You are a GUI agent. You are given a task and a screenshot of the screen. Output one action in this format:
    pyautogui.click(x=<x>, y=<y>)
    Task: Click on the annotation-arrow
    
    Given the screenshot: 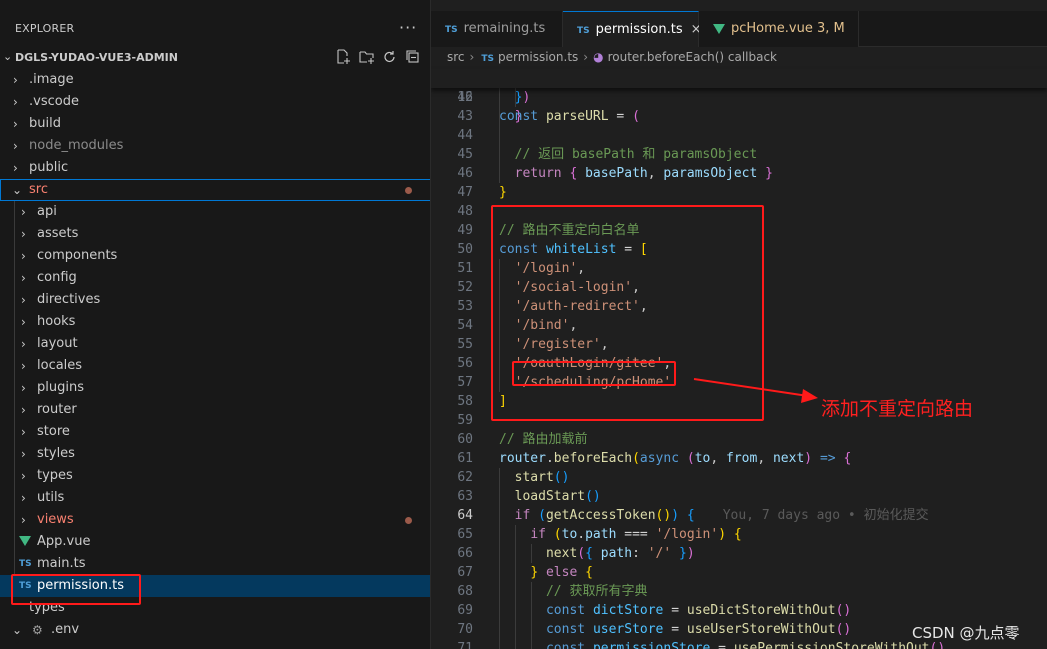 What is the action you would take?
    pyautogui.click(x=755, y=390)
    